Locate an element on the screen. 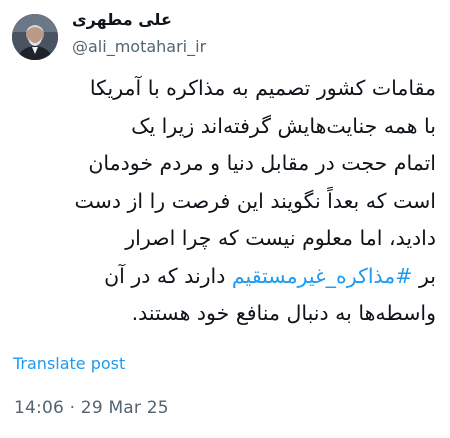 The width and height of the screenshot is (450, 438). tweet-text-line-with-hashtag: بر #مذاکره_غیرمستقیم دارند که در آن is located at coordinates (227, 277).